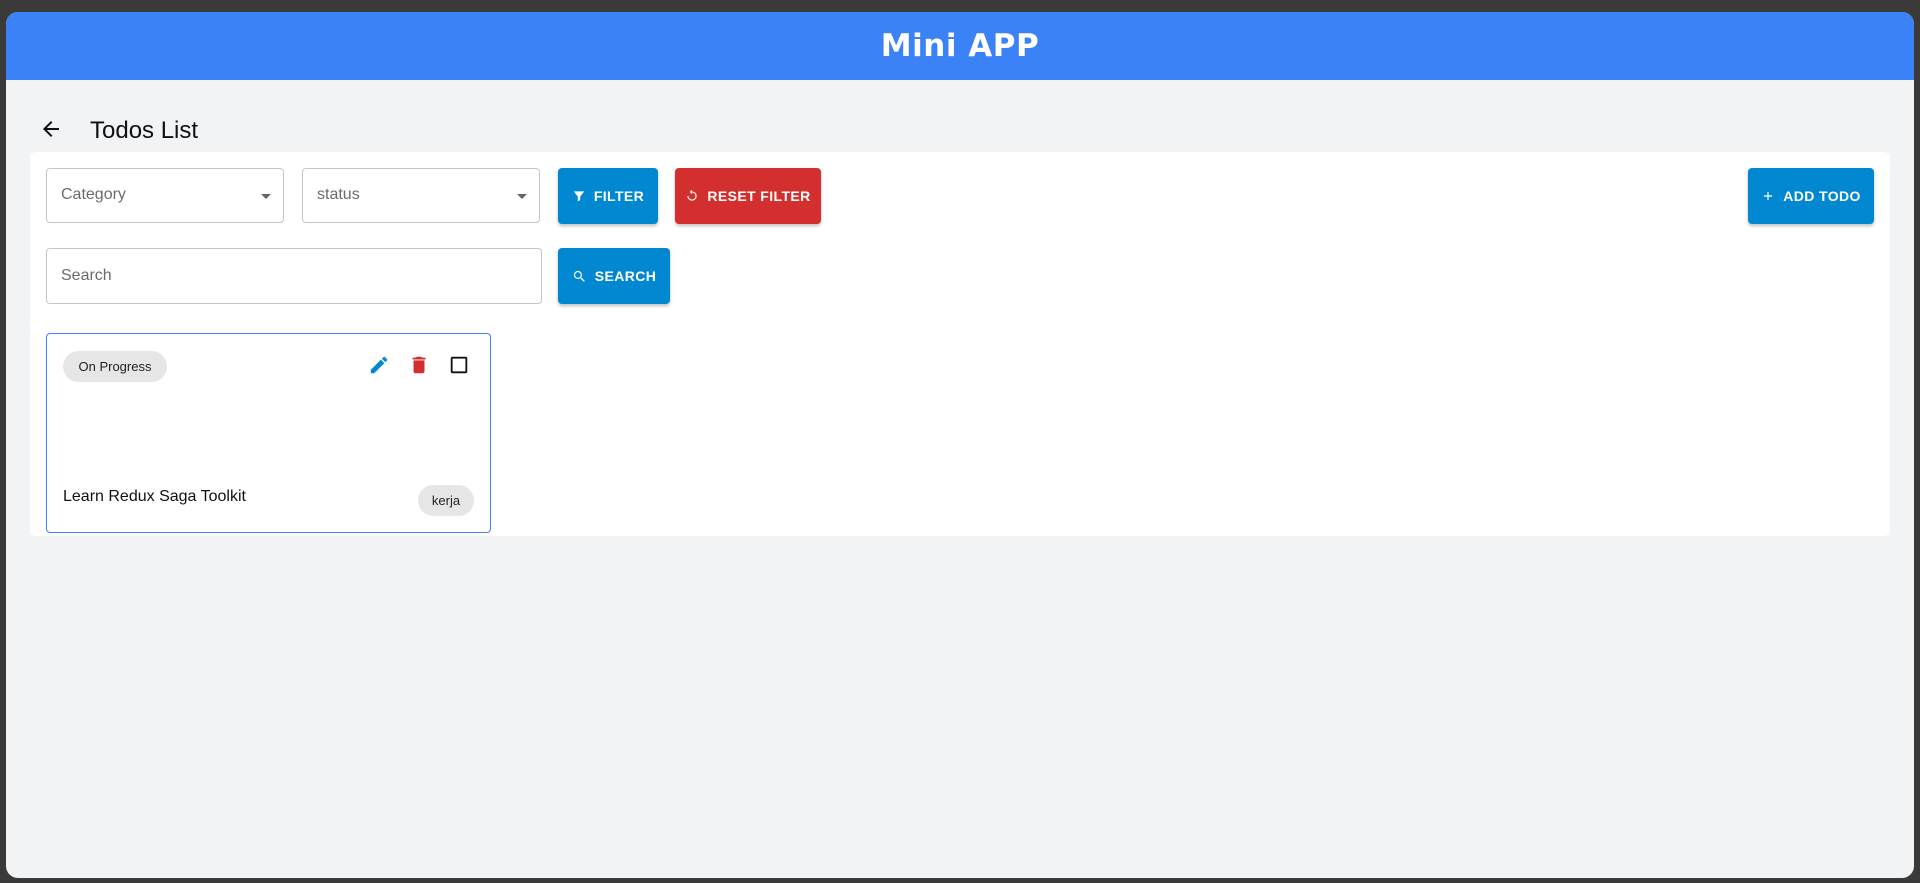 This screenshot has height=883, width=1920. What do you see at coordinates (1822, 196) in the screenshot?
I see `add-todo-button-label: ADD TODO` at bounding box center [1822, 196].